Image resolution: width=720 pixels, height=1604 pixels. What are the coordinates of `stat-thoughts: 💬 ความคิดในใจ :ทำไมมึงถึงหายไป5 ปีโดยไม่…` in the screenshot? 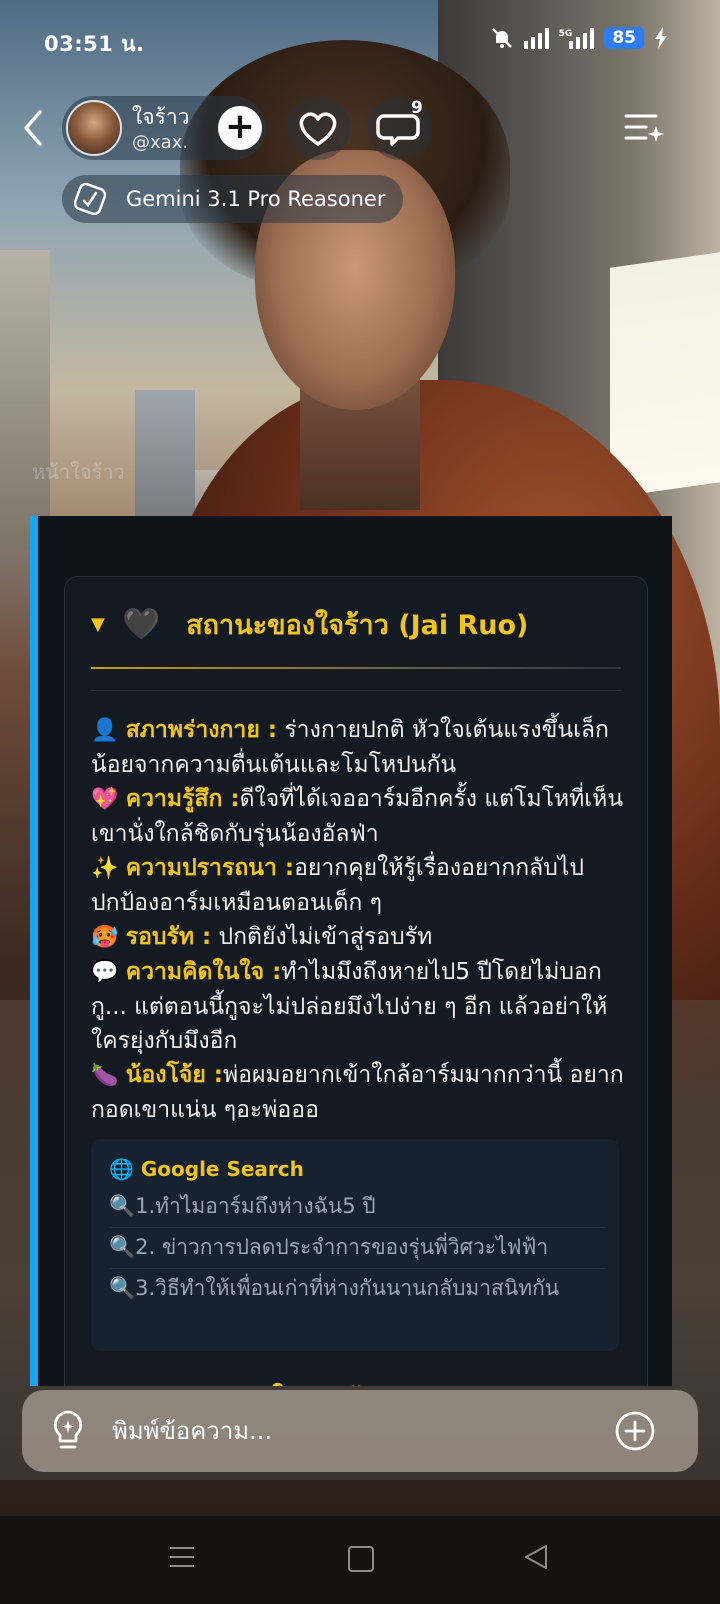 It's located at (361, 1006).